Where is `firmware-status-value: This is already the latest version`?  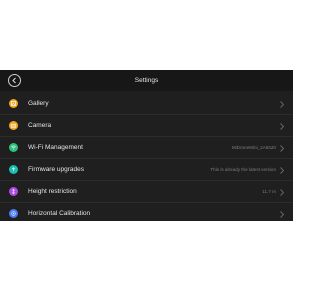 firmware-status-value: This is already the latest version is located at coordinates (243, 169).